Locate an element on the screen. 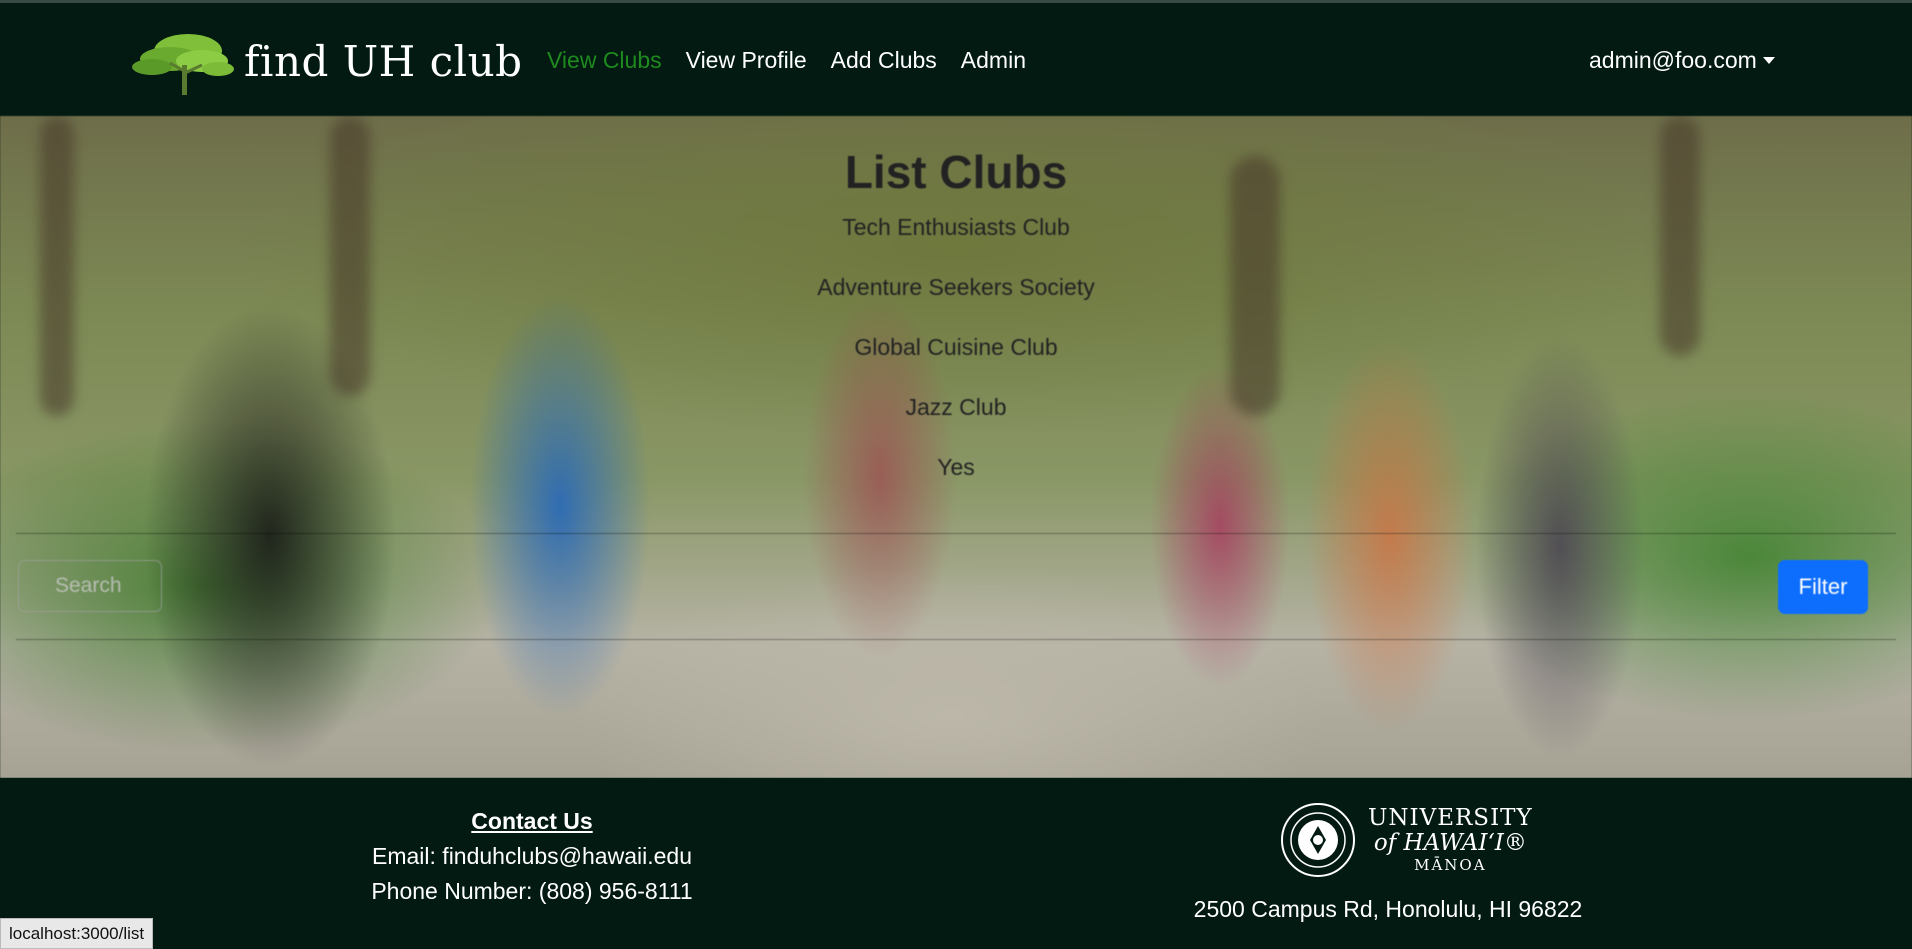  club-list-item: Jazz Club is located at coordinates (956, 422).